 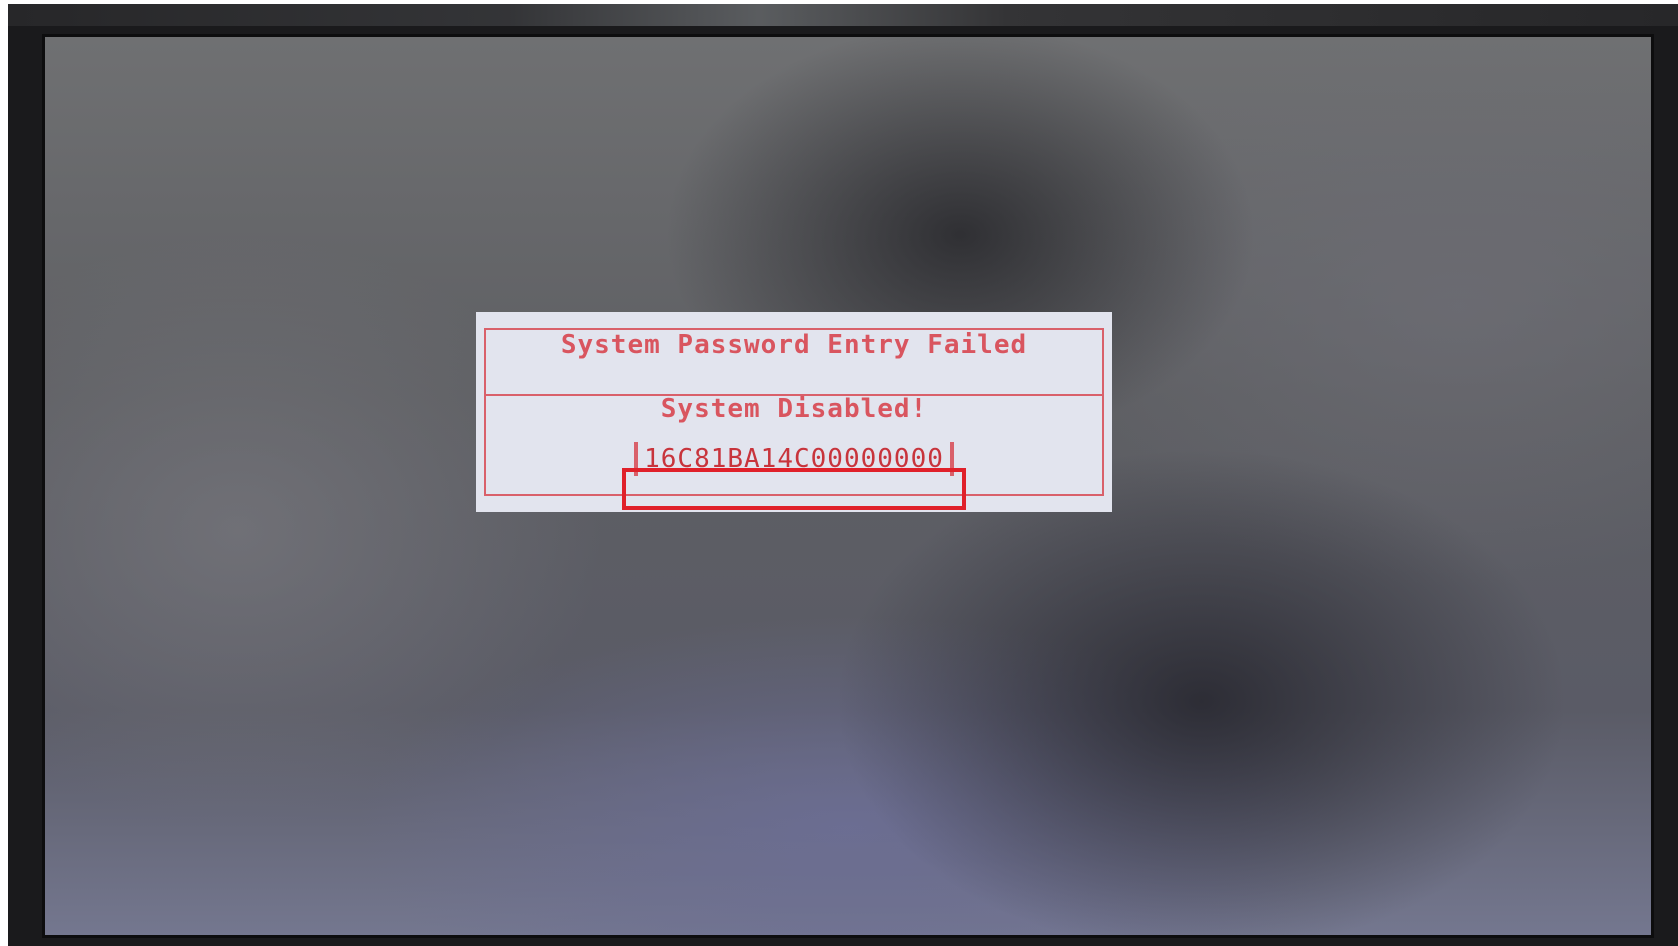 I want to click on code-highlight-annotation, so click(x=794, y=489).